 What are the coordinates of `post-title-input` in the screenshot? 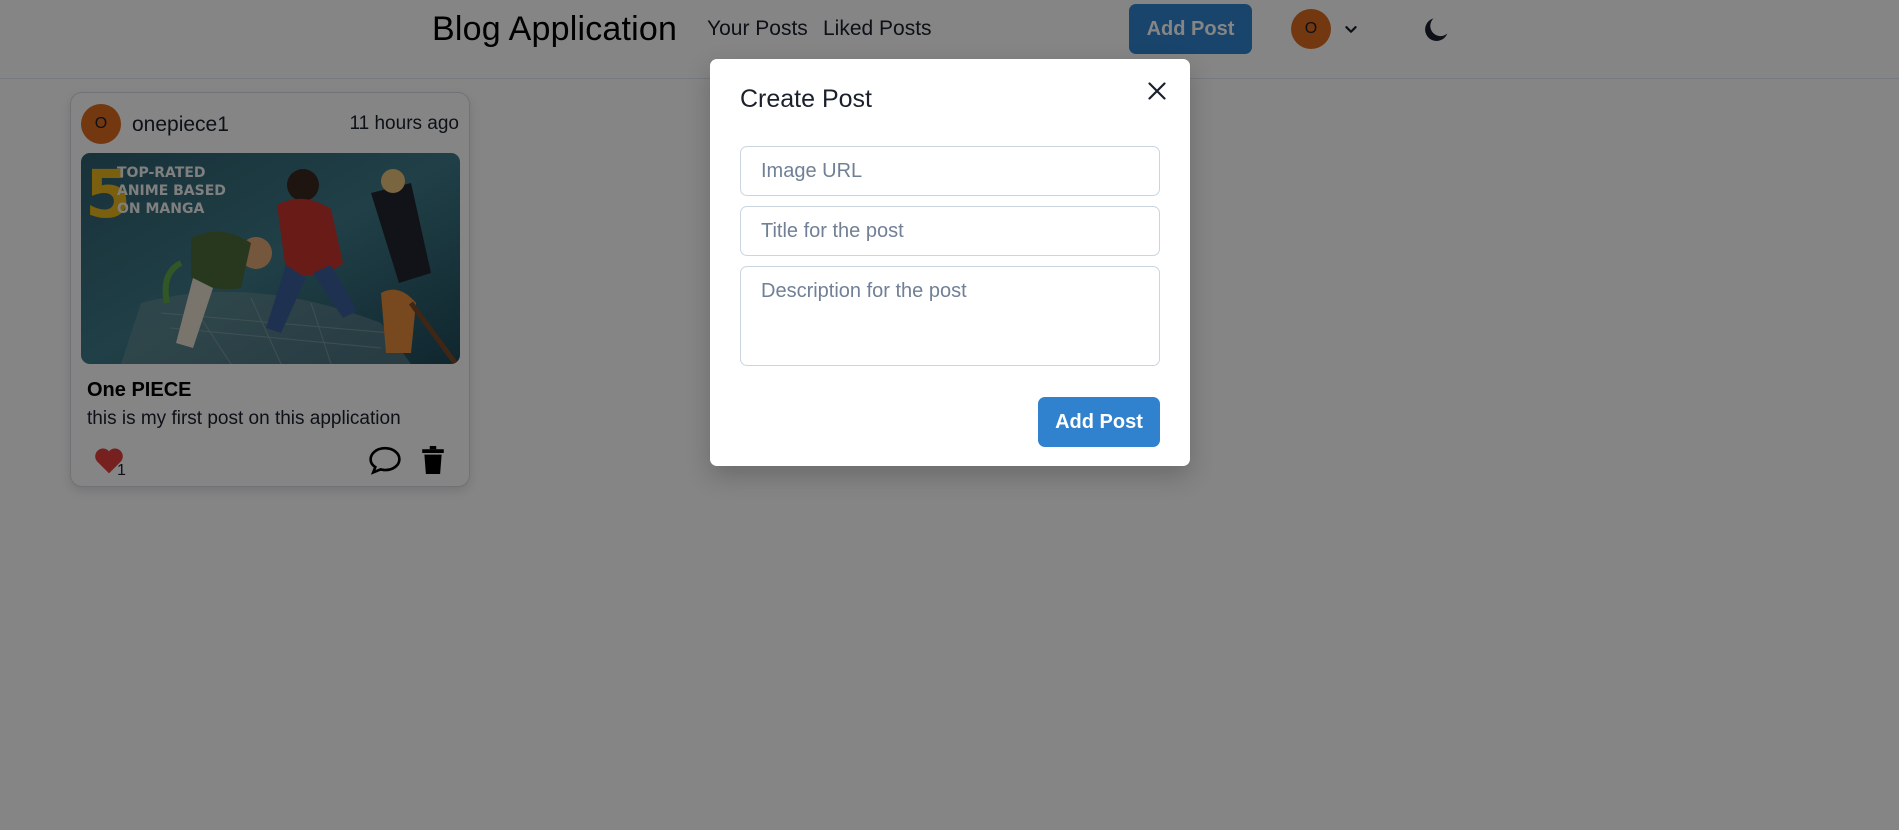 It's located at (950, 231).